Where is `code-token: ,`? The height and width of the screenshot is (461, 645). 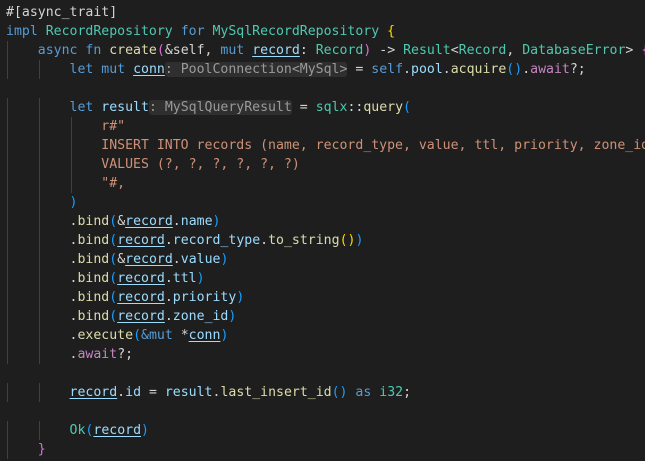 code-token: , is located at coordinates (514, 50).